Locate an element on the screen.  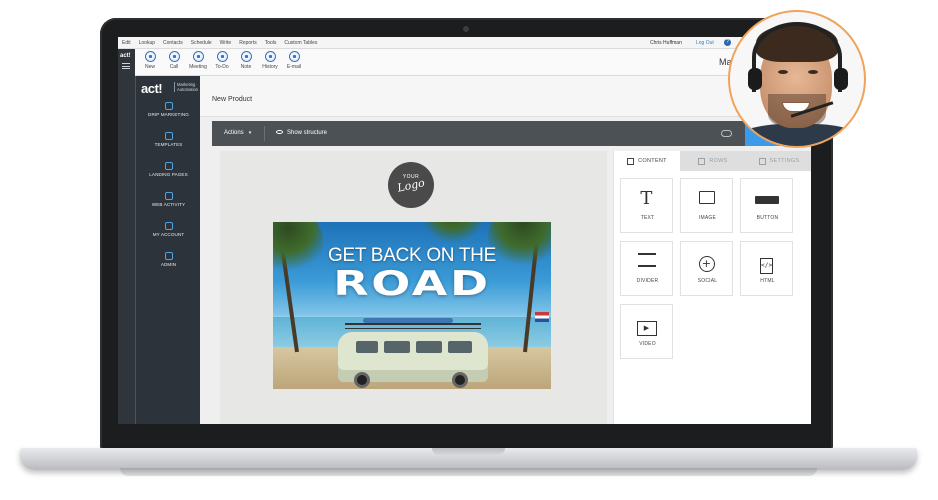
toolbar-new-button: New is located at coordinates (150, 60).